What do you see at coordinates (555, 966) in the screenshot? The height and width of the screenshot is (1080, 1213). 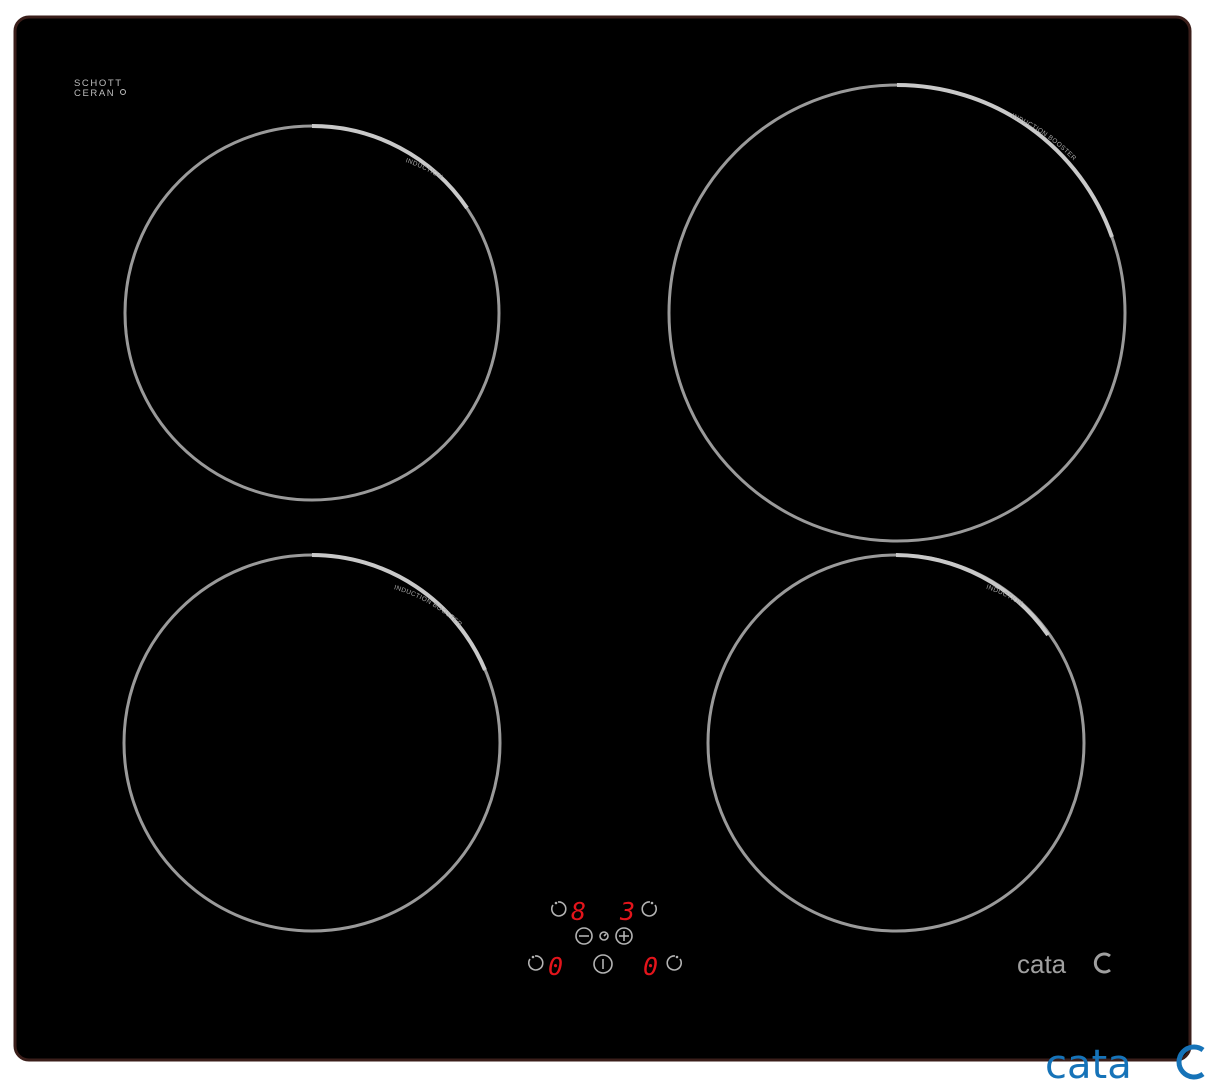 I see `front-left-power-display: 0` at bounding box center [555, 966].